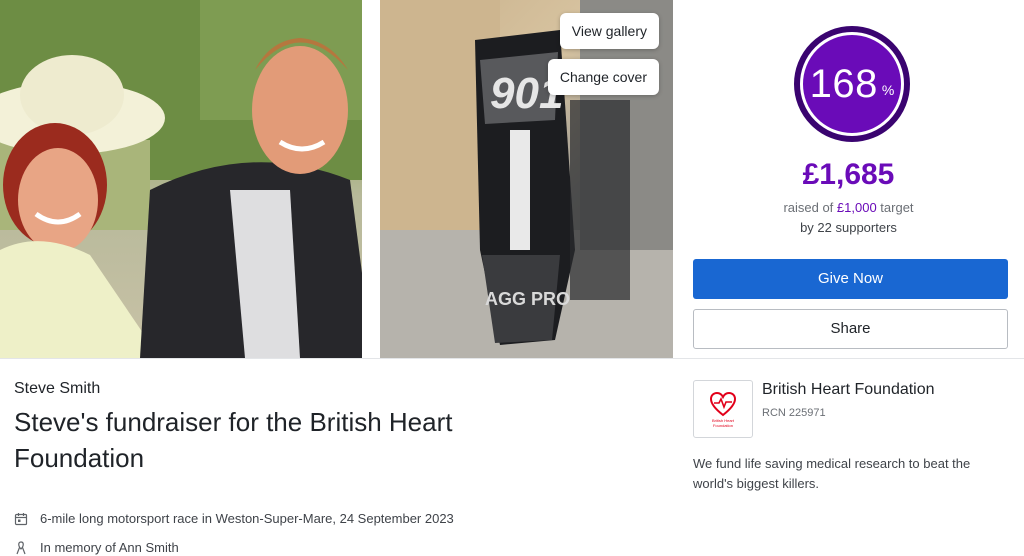 This screenshot has height=556, width=1024. What do you see at coordinates (794, 413) in the screenshot?
I see `charity-rcn: RCN 225971` at bounding box center [794, 413].